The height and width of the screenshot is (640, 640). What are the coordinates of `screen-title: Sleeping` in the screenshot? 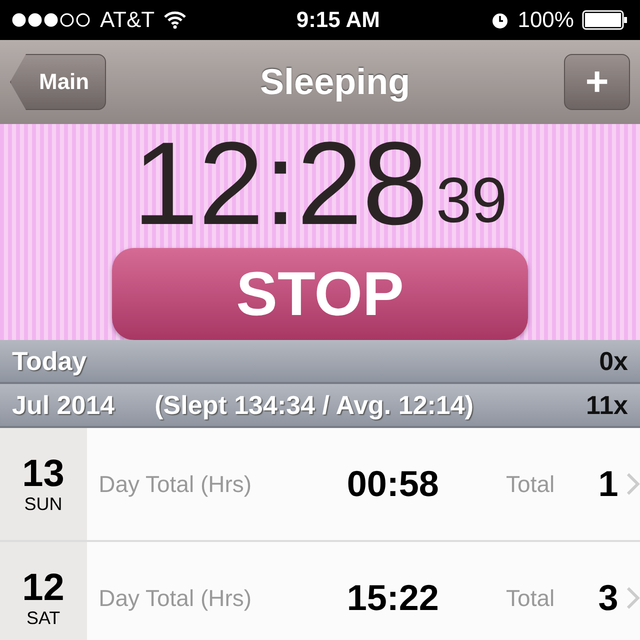 It's located at (335, 82).